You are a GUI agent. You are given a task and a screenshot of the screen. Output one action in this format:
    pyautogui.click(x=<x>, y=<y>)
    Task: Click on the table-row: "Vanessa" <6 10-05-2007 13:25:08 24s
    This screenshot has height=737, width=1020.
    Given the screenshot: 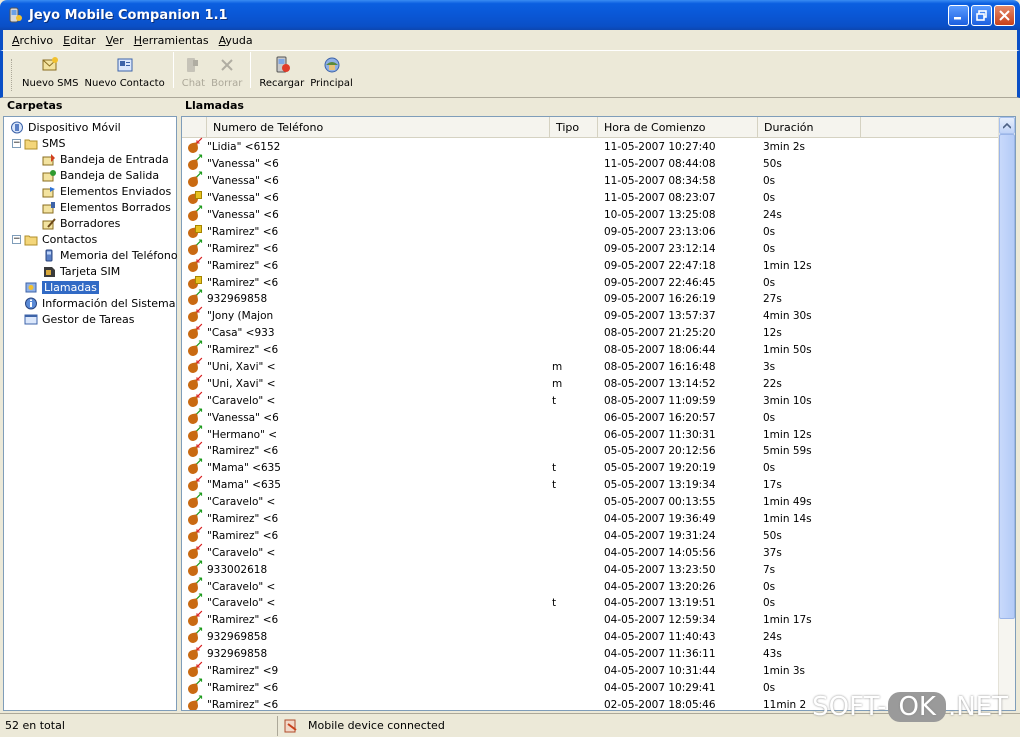 What is the action you would take?
    pyautogui.click(x=591, y=214)
    